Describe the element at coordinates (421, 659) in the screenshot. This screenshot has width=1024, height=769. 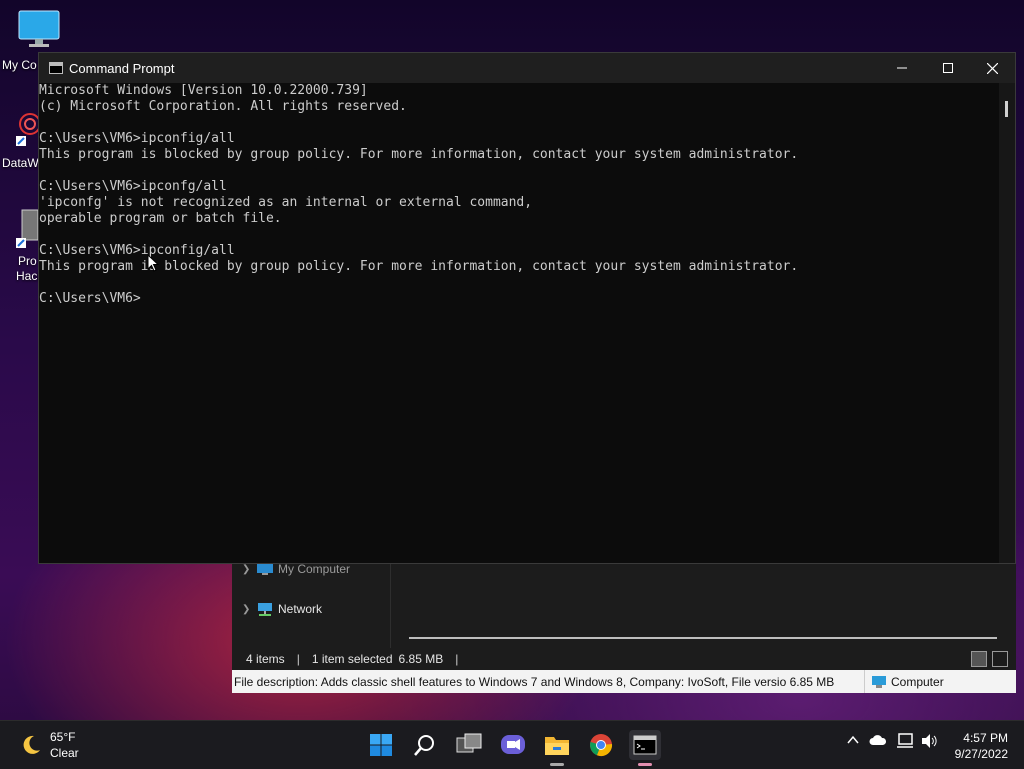
I see `selection-size: 6.85 MB` at that location.